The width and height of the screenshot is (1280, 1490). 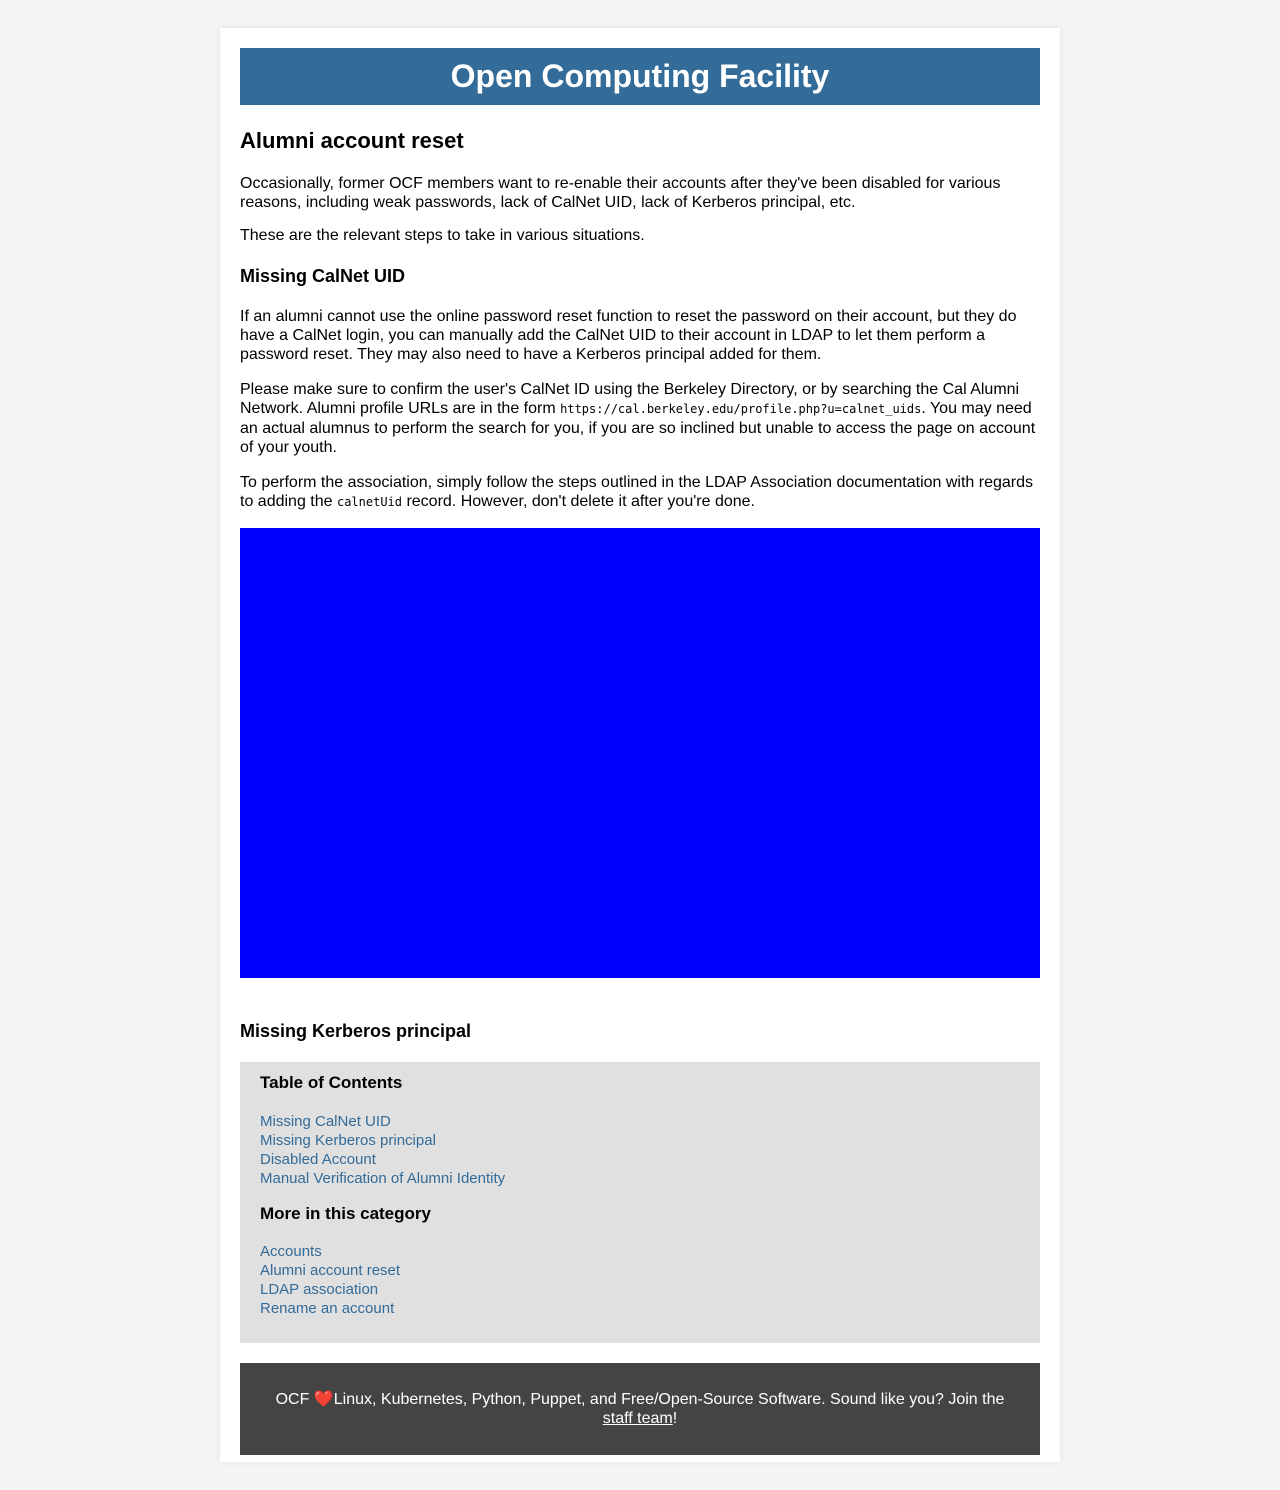 I want to click on section-heading-kerberos: Missing Kerberos principal, so click(x=640, y=1031).